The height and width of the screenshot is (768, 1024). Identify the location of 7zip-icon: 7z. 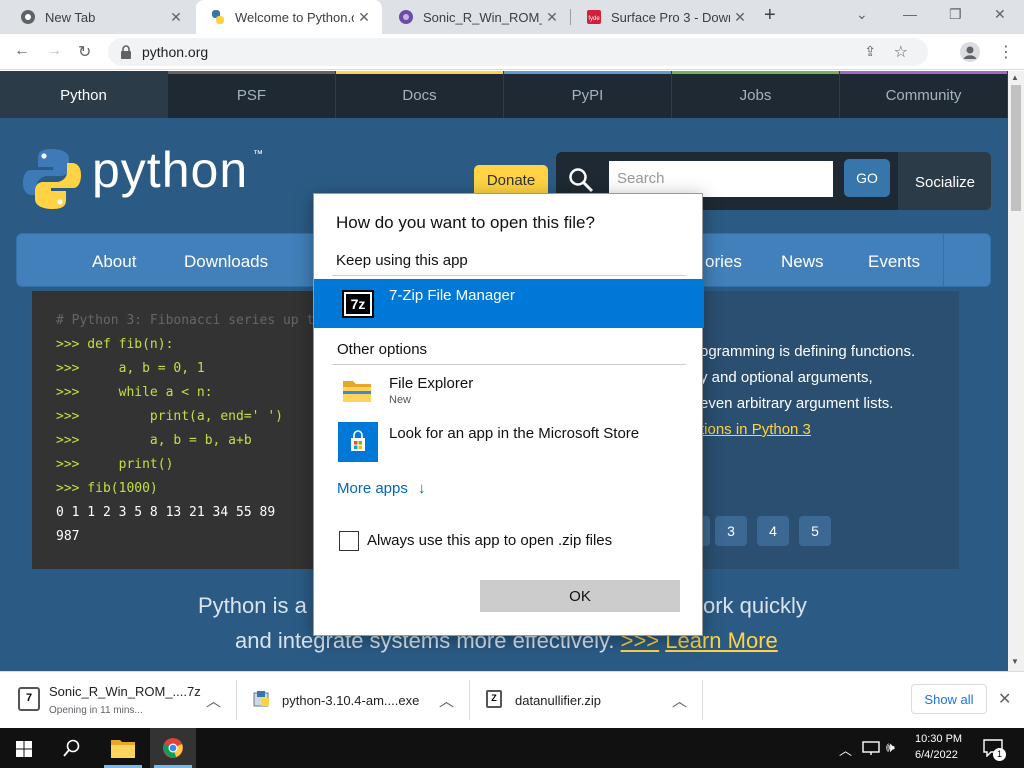
(358, 304).